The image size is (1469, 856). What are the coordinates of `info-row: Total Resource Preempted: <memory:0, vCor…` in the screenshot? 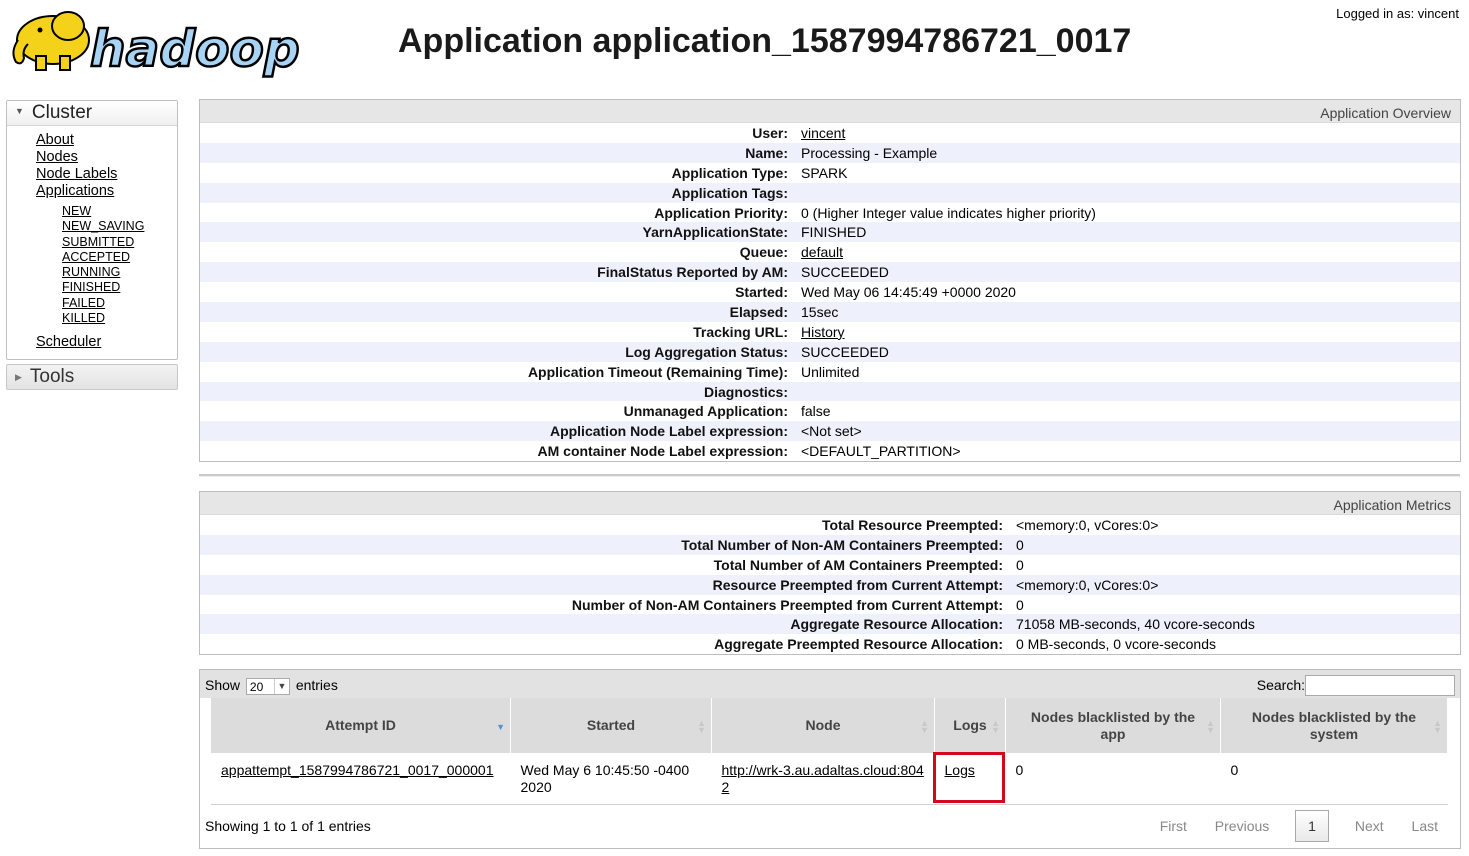 It's located at (830, 525).